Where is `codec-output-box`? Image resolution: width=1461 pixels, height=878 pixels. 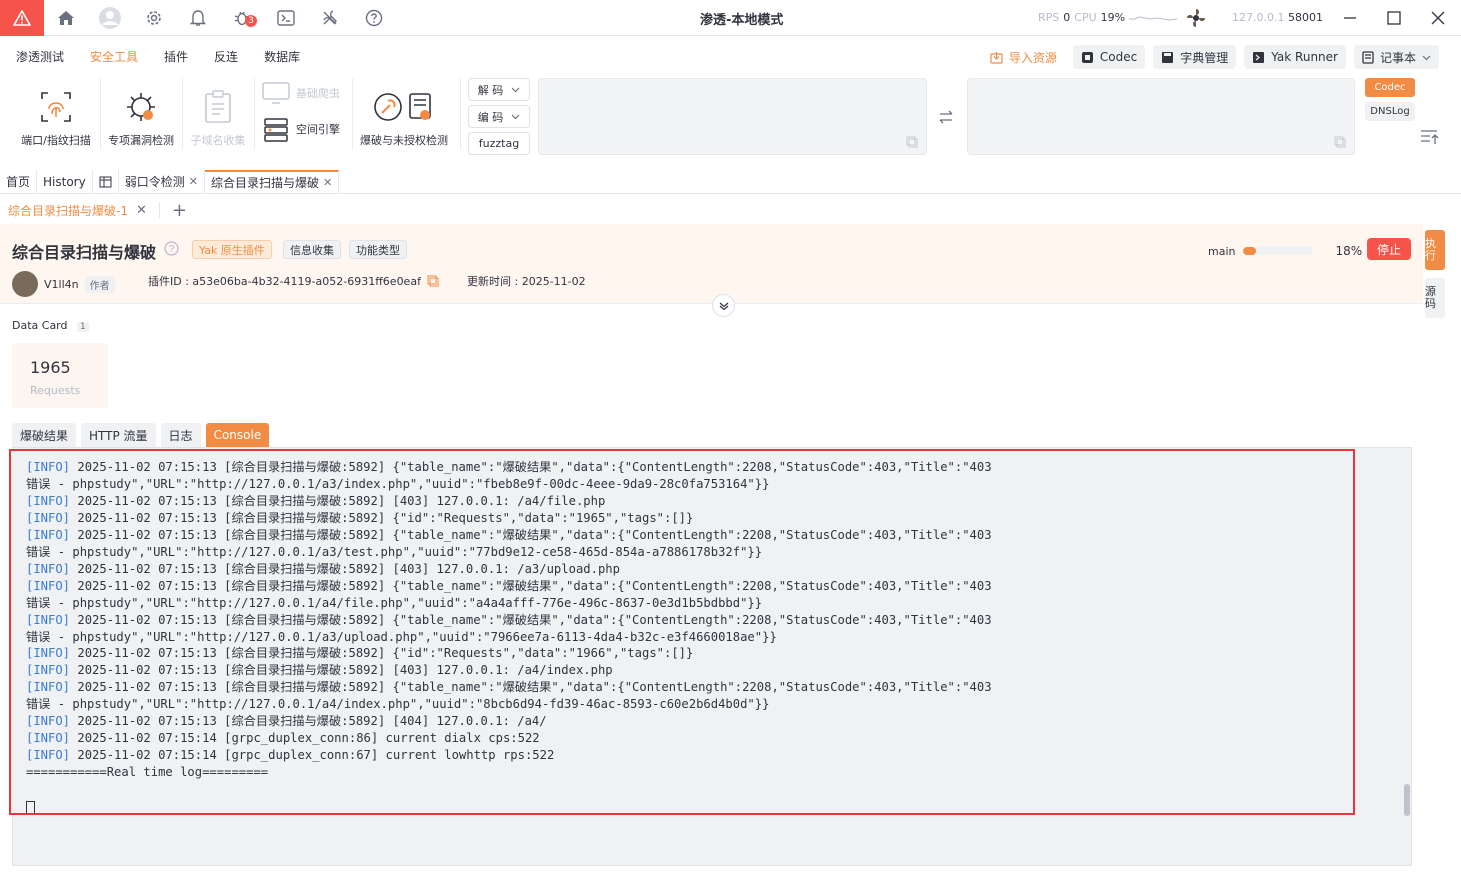 codec-output-box is located at coordinates (1161, 116).